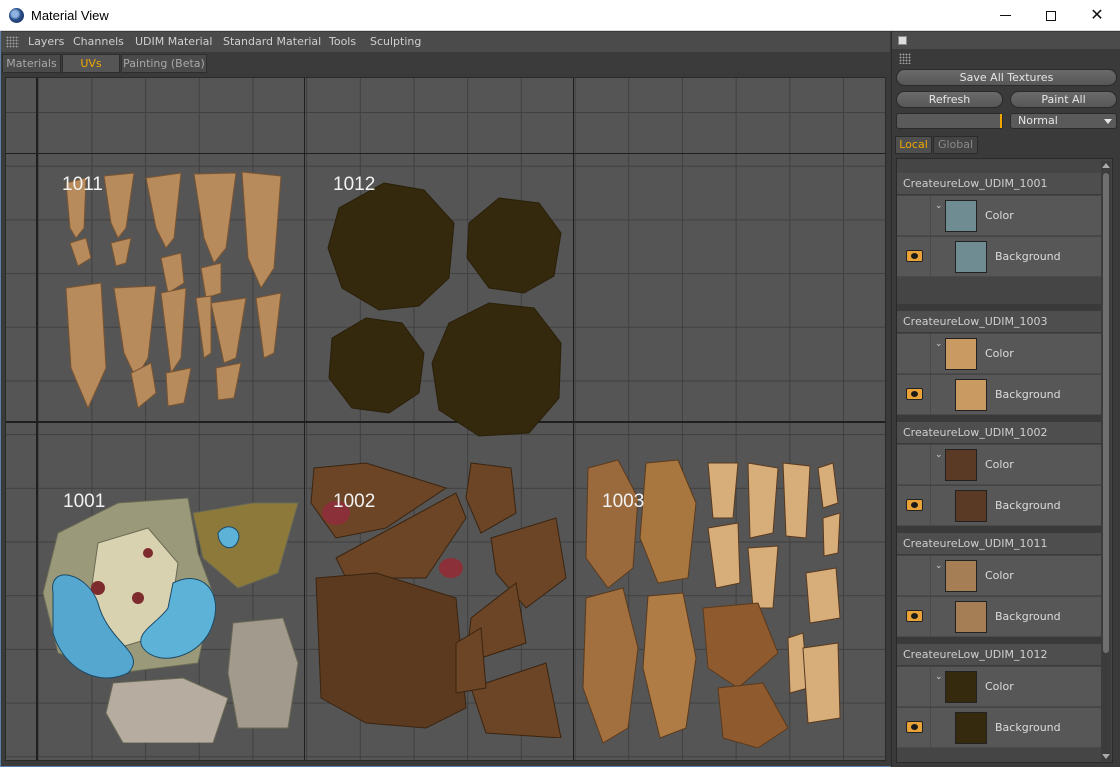  I want to click on tab-local: Local, so click(913, 145).